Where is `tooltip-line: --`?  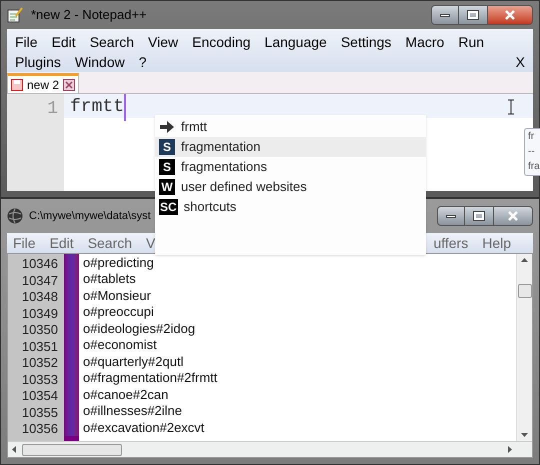 tooltip-line: -- is located at coordinates (532, 152).